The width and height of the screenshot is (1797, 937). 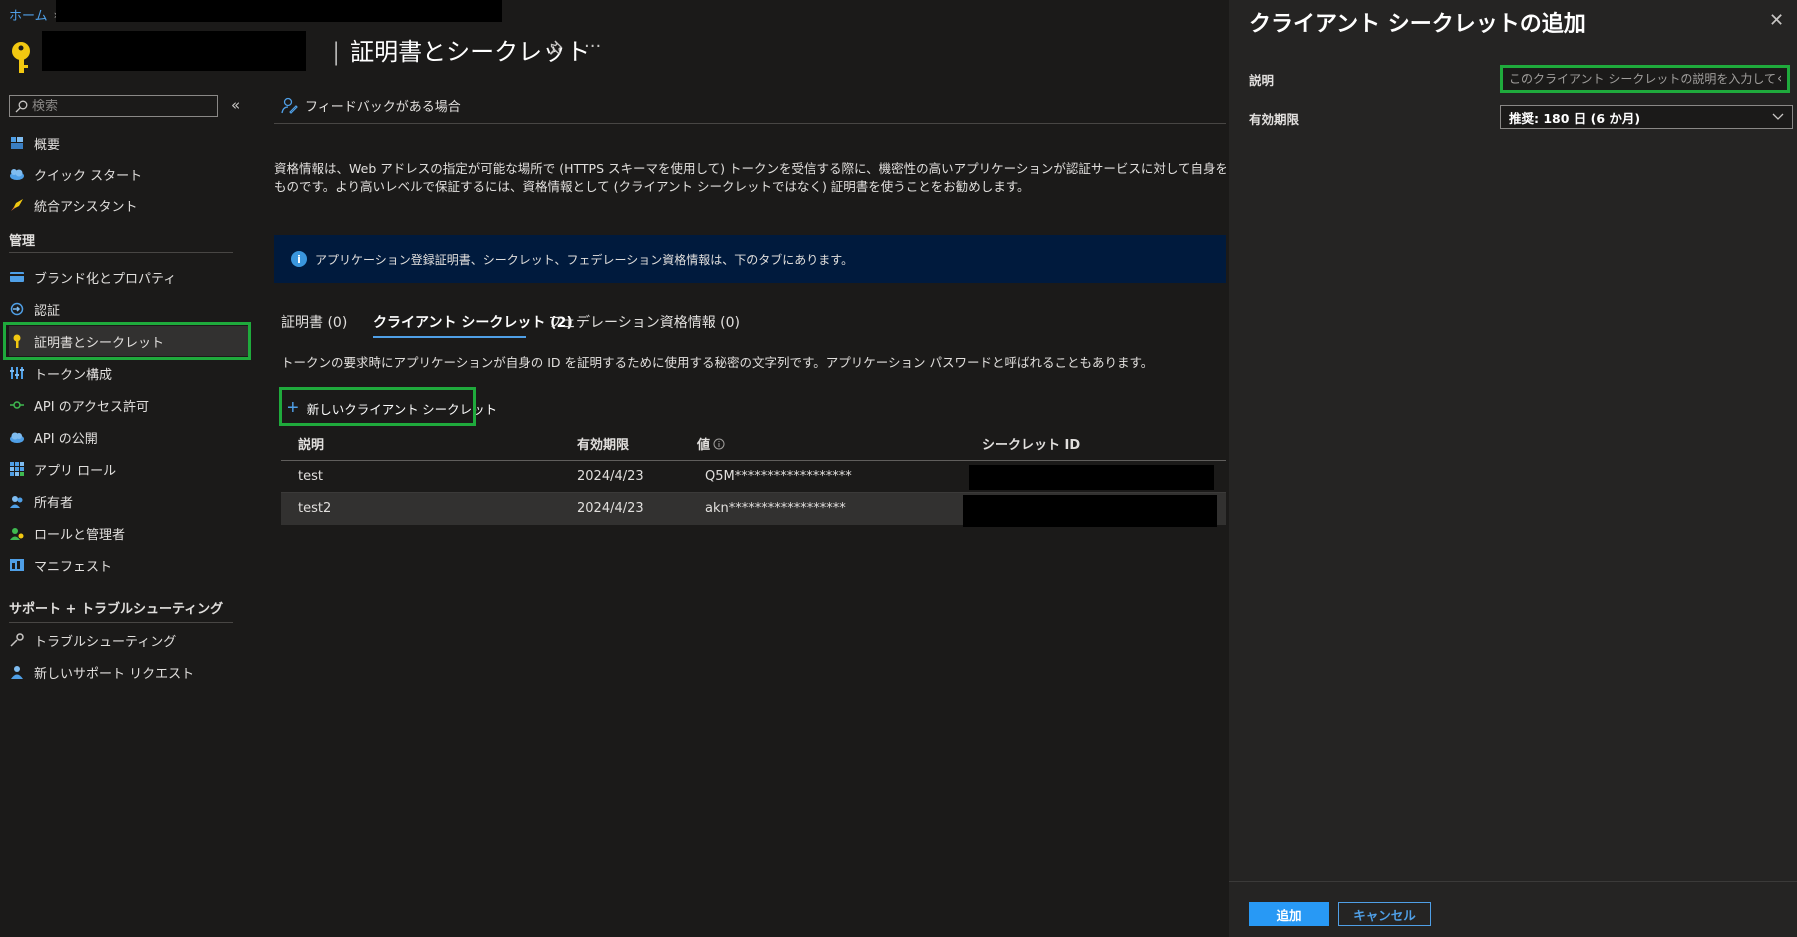 What do you see at coordinates (129, 437) in the screenshot?
I see `sidebar-item-expose-api: API の公開` at bounding box center [129, 437].